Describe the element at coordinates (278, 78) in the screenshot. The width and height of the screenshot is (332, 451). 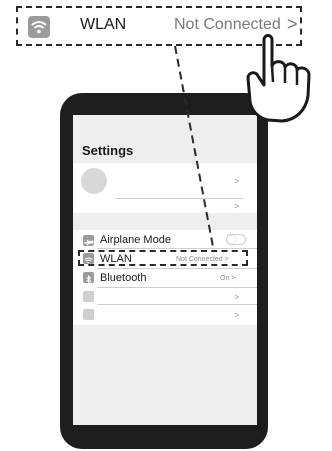
I see `pointing-hand-icon` at that location.